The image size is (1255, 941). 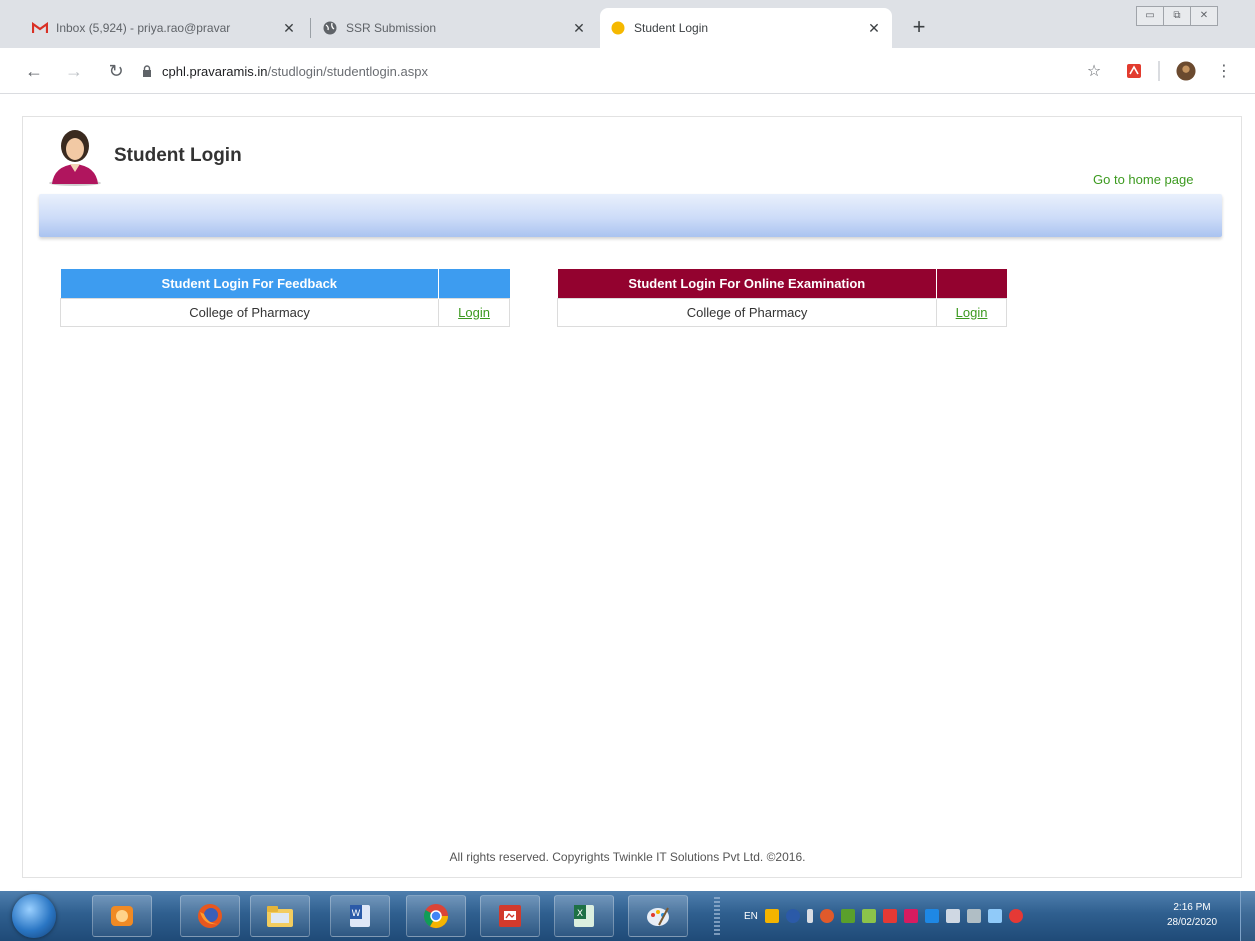 What do you see at coordinates (356, 914) in the screenshot?
I see `svg-text: W` at bounding box center [356, 914].